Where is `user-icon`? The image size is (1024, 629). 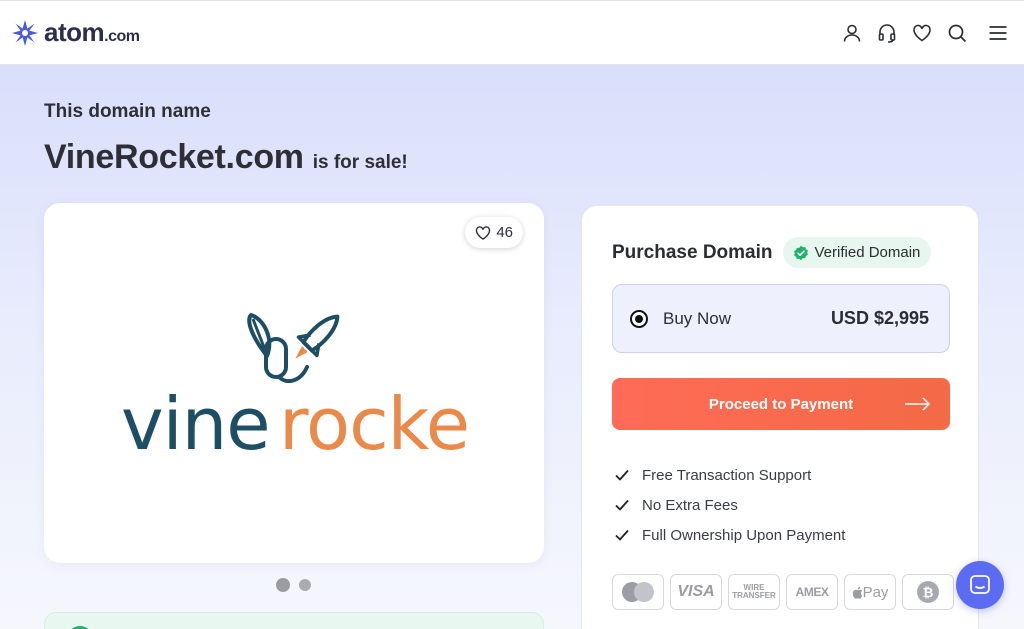
user-icon is located at coordinates (852, 33).